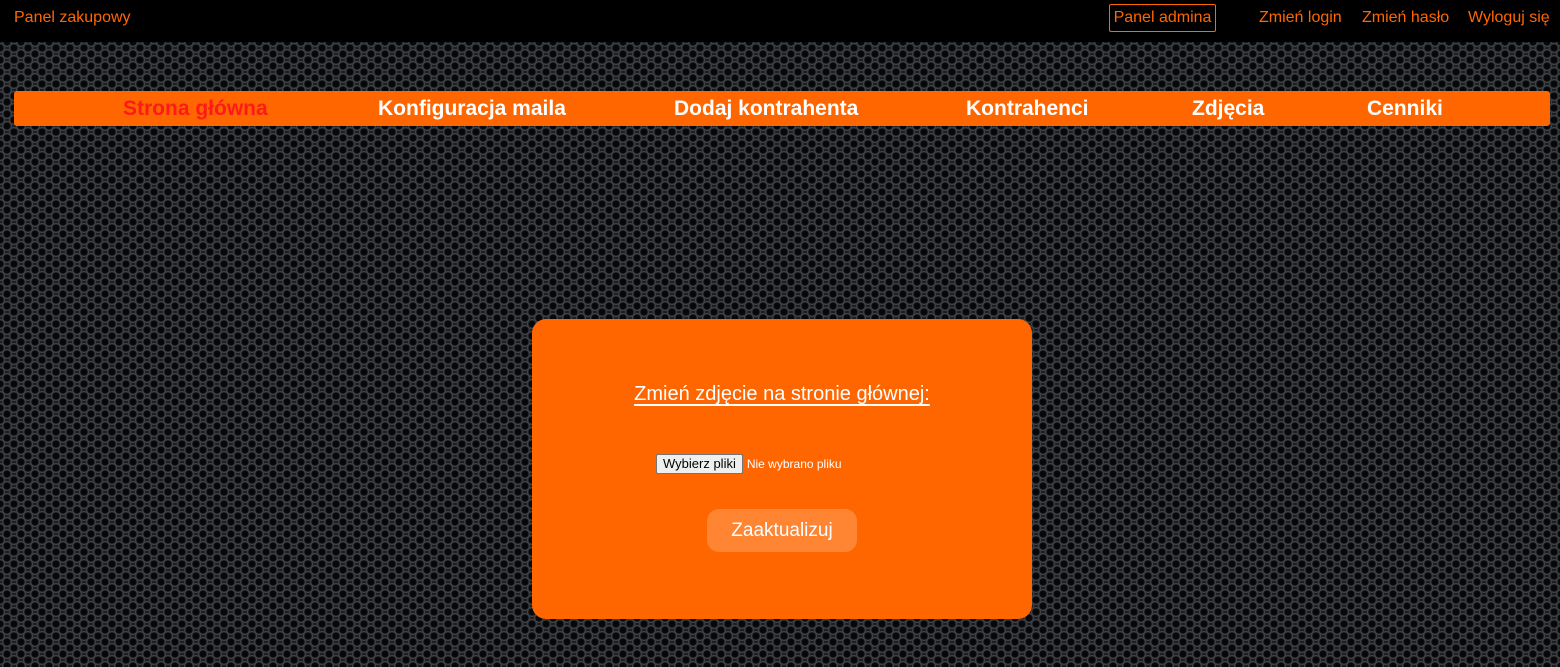 This screenshot has height=667, width=1560. What do you see at coordinates (1162, 18) in the screenshot?
I see `admin-panel-button: Panel admina` at bounding box center [1162, 18].